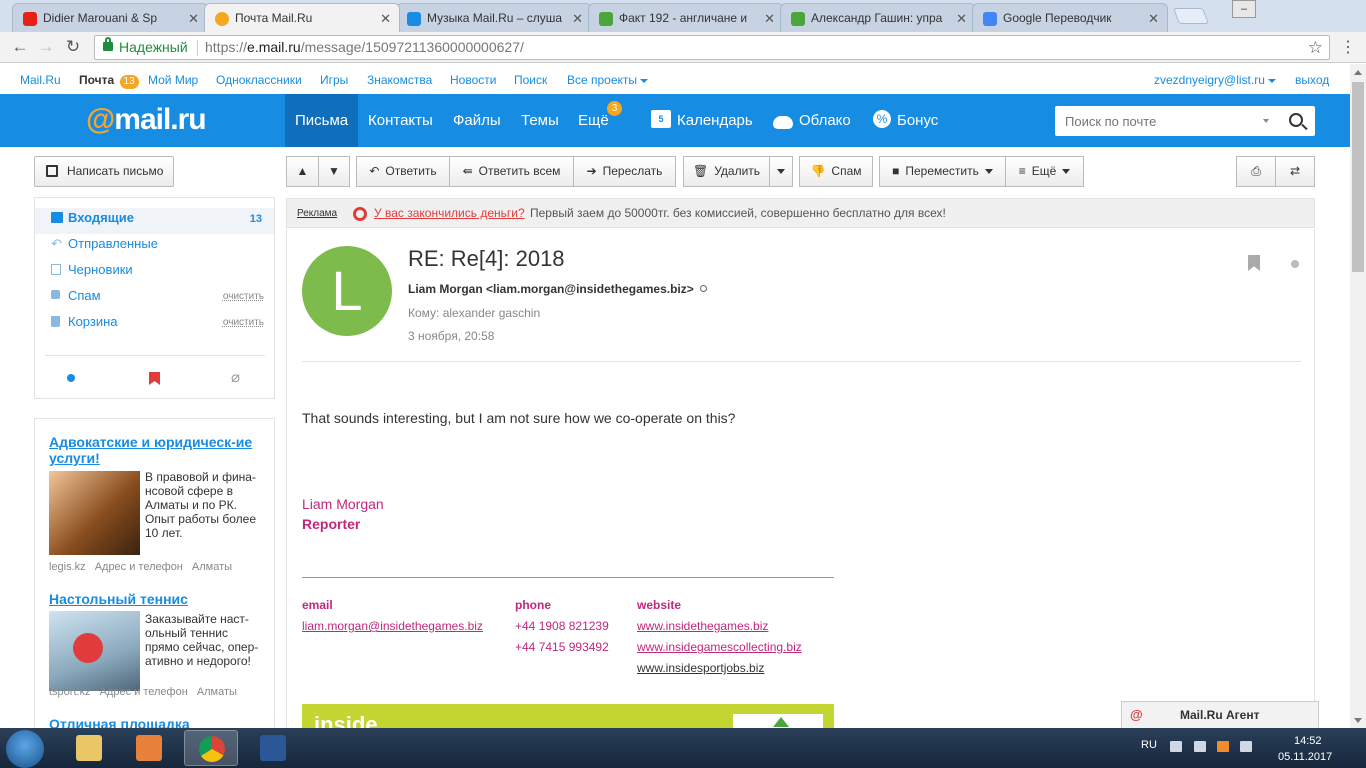 The image size is (1366, 768). I want to click on ad-domain: legis.kz, so click(67, 567).